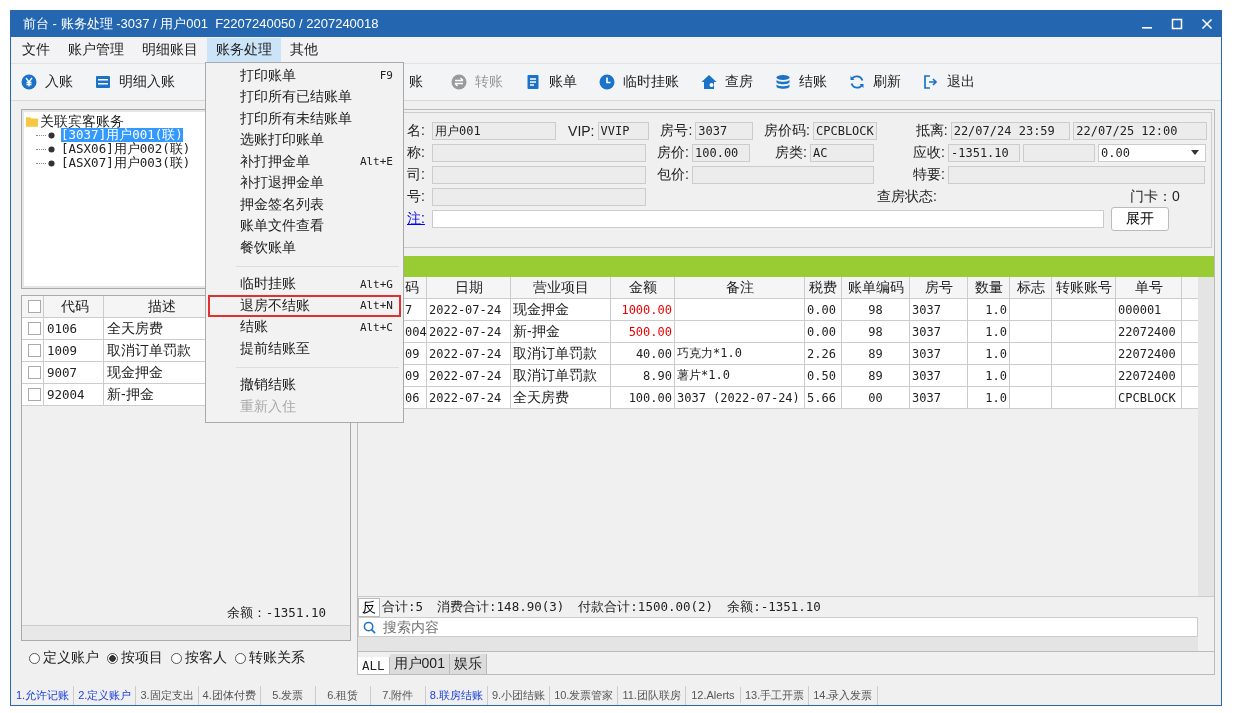 The height and width of the screenshot is (713, 1239). Describe the element at coordinates (939, 331) in the screenshot. I see `table-cell: 3037` at that location.